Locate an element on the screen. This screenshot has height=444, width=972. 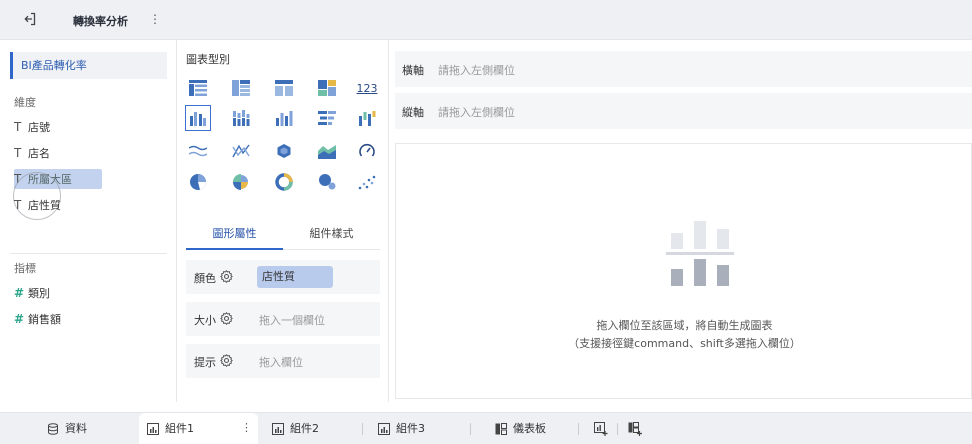
scatter-icon is located at coordinates (367, 182).